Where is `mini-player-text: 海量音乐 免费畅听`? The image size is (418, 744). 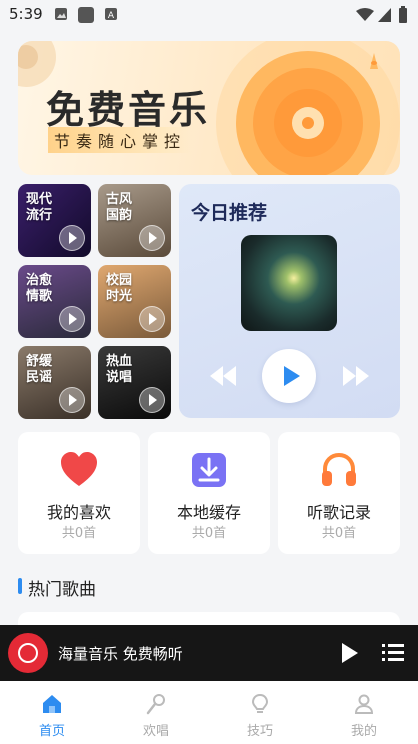
mini-player-text: 海量音乐 免费畅听 is located at coordinates (120, 654).